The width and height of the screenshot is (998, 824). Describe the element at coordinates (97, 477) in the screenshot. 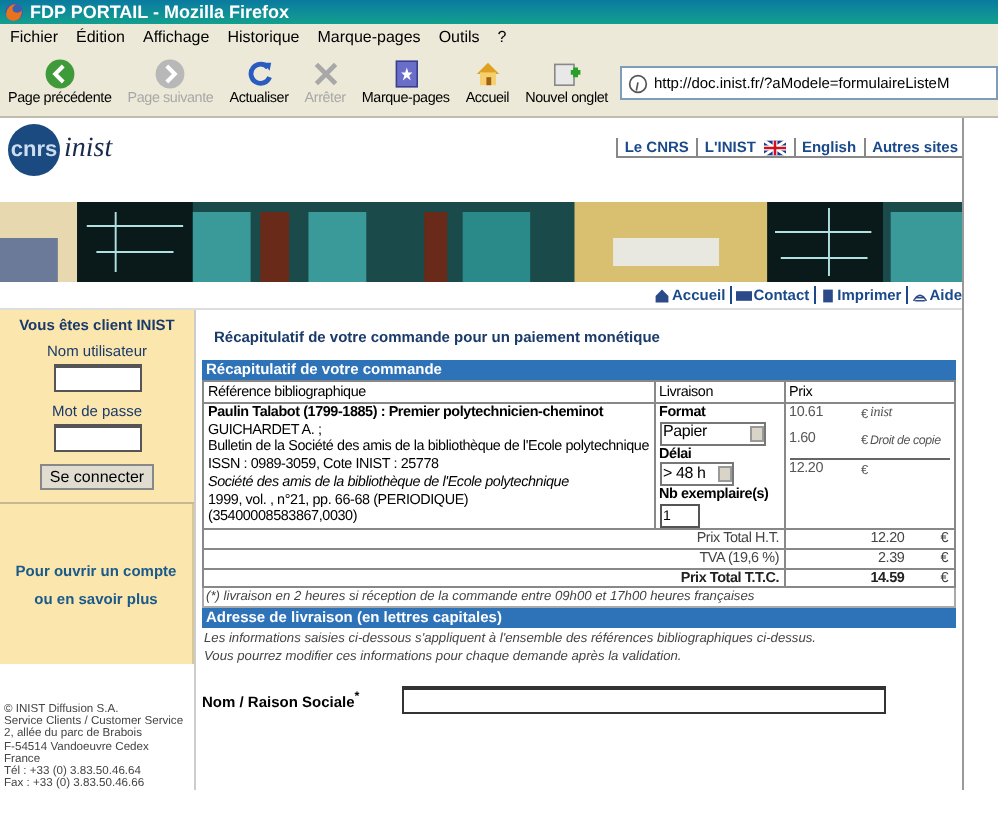

I see `login-button: Se connecter` at that location.